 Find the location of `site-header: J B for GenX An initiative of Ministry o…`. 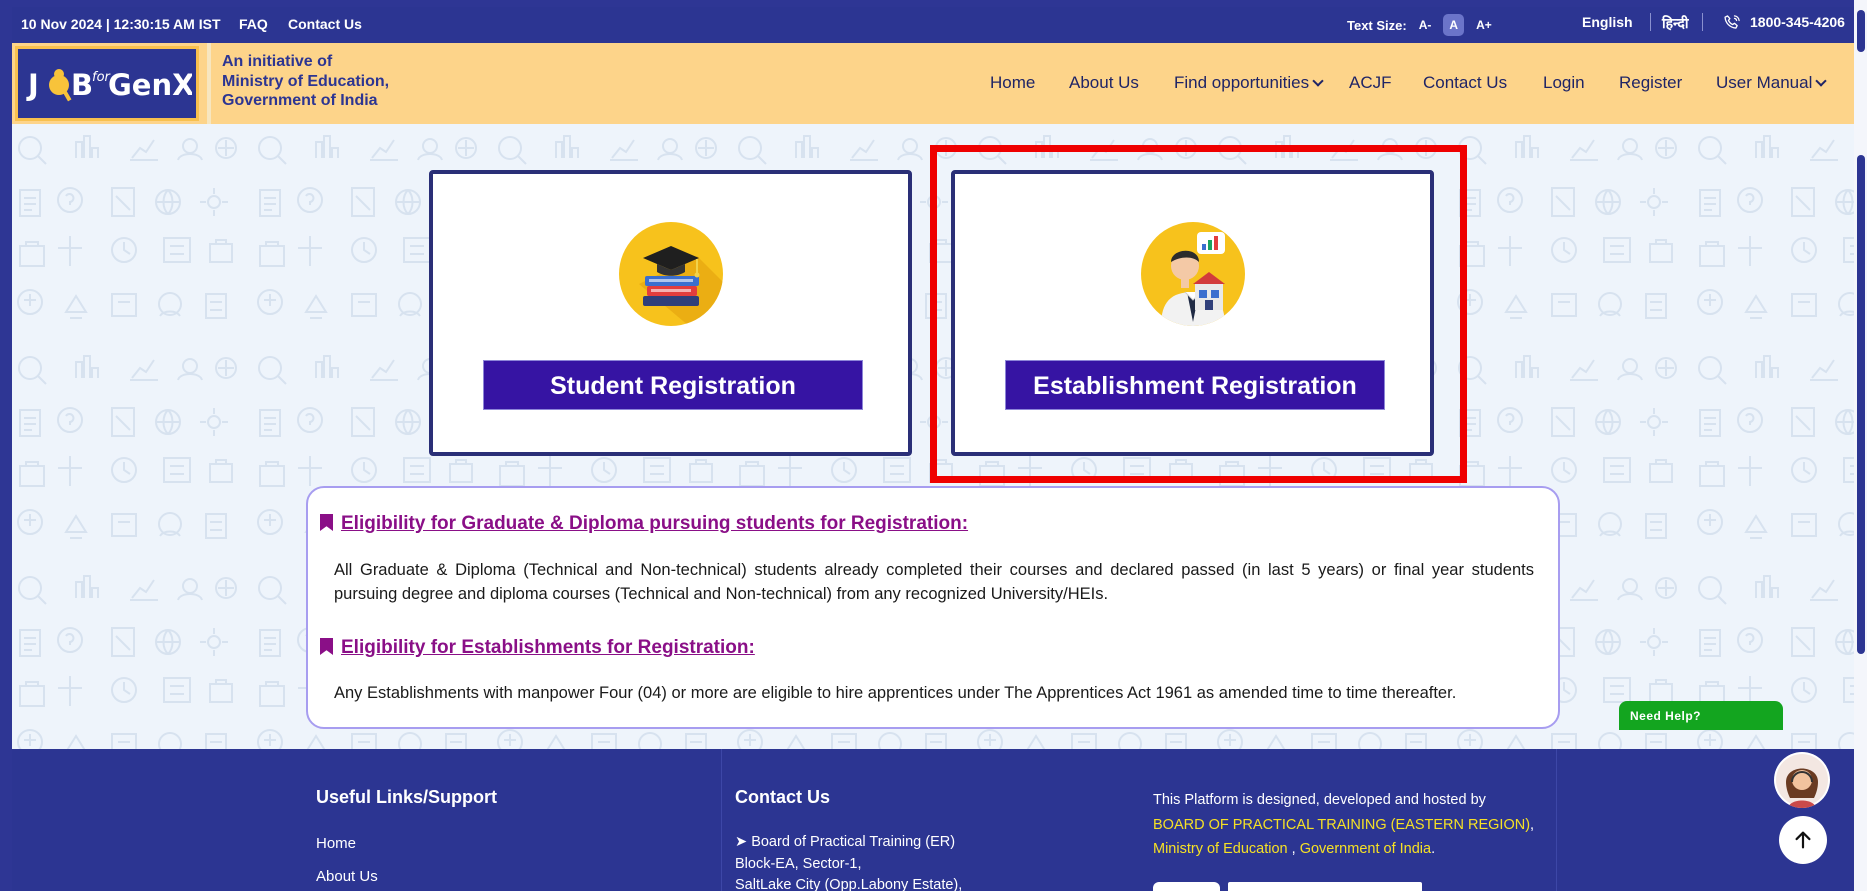

site-header: J B for GenX An initiative of Ministry o… is located at coordinates (933, 83).